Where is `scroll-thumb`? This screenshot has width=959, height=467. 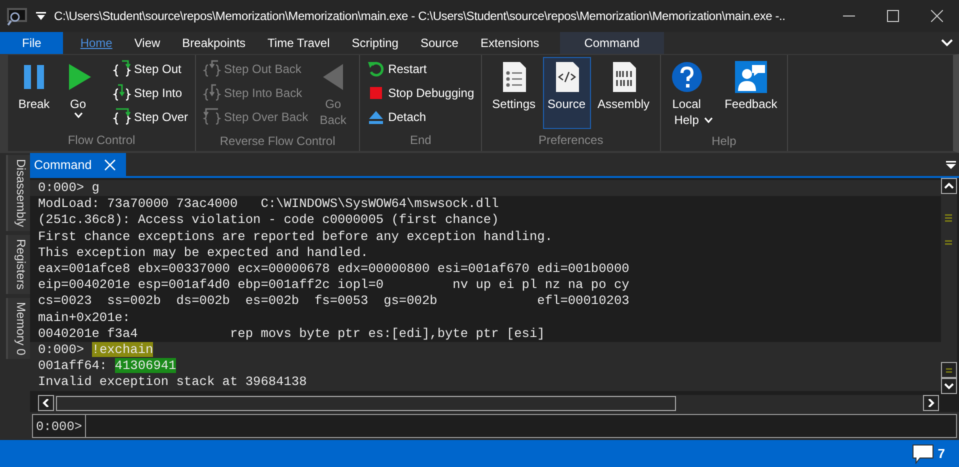
scroll-thumb is located at coordinates (366, 403).